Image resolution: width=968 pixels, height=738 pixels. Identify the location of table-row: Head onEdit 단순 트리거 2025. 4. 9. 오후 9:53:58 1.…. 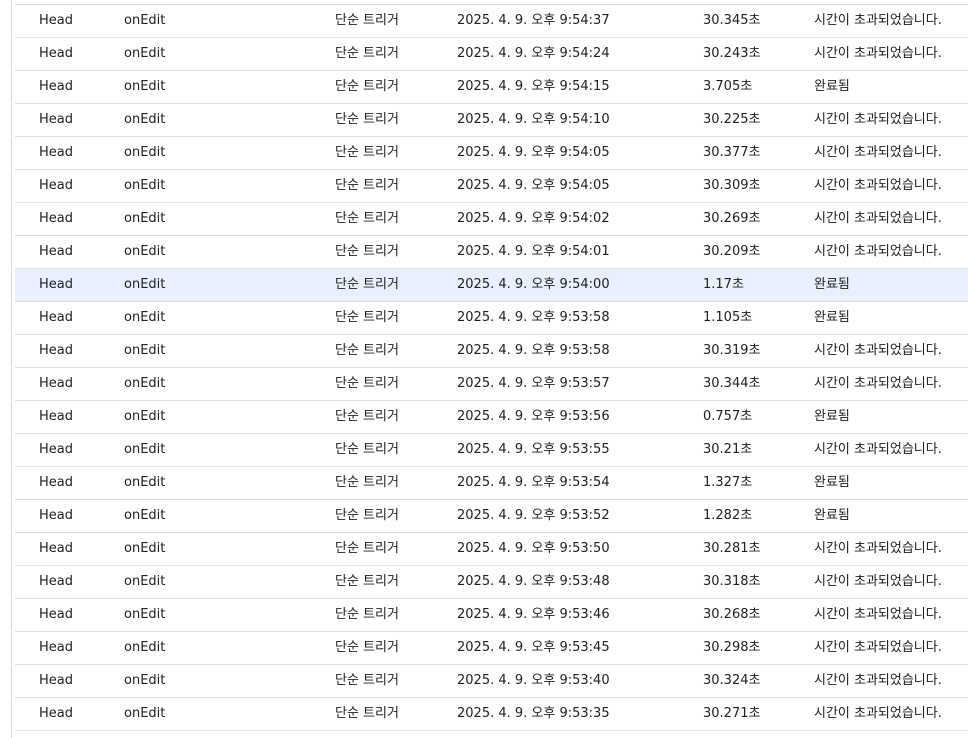
(491, 318).